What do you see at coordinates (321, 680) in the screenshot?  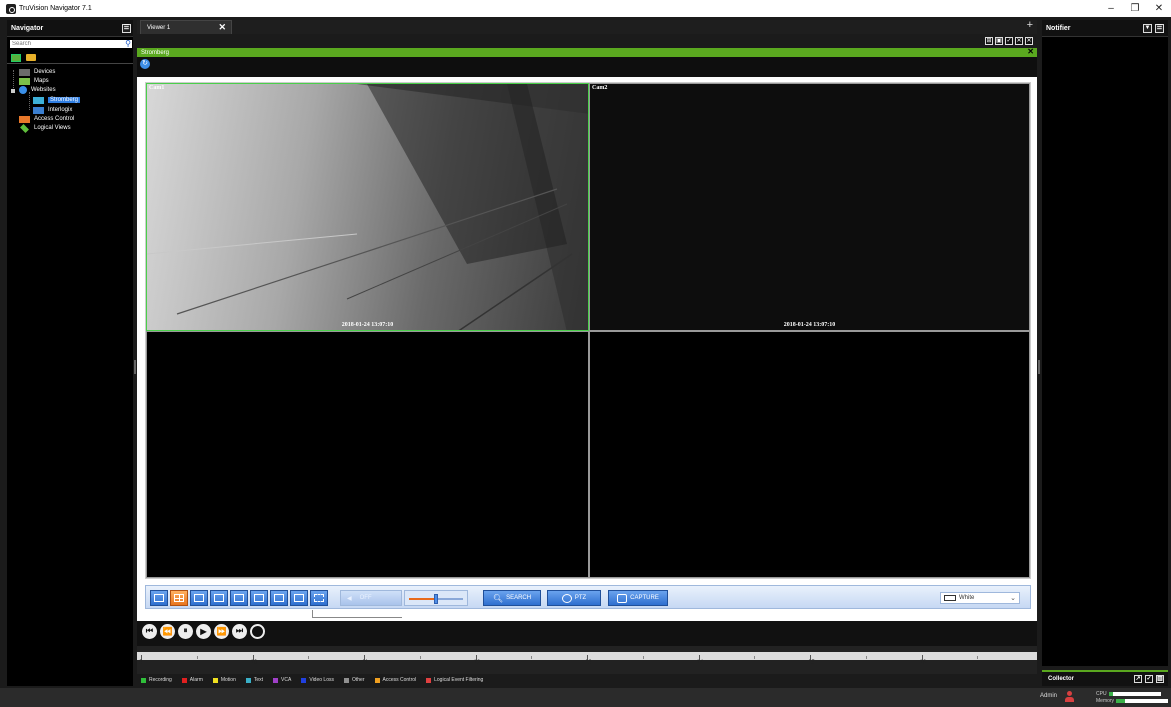 I see `legend-label: Video Loss` at bounding box center [321, 680].